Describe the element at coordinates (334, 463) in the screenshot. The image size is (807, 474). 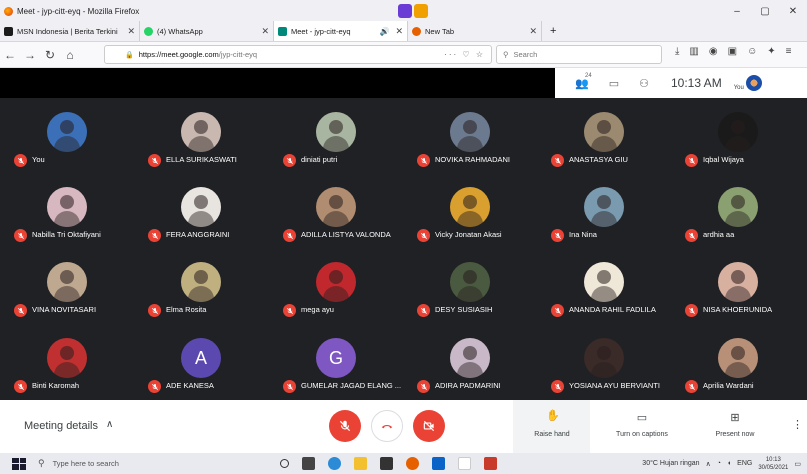
I see `edge-icon` at that location.